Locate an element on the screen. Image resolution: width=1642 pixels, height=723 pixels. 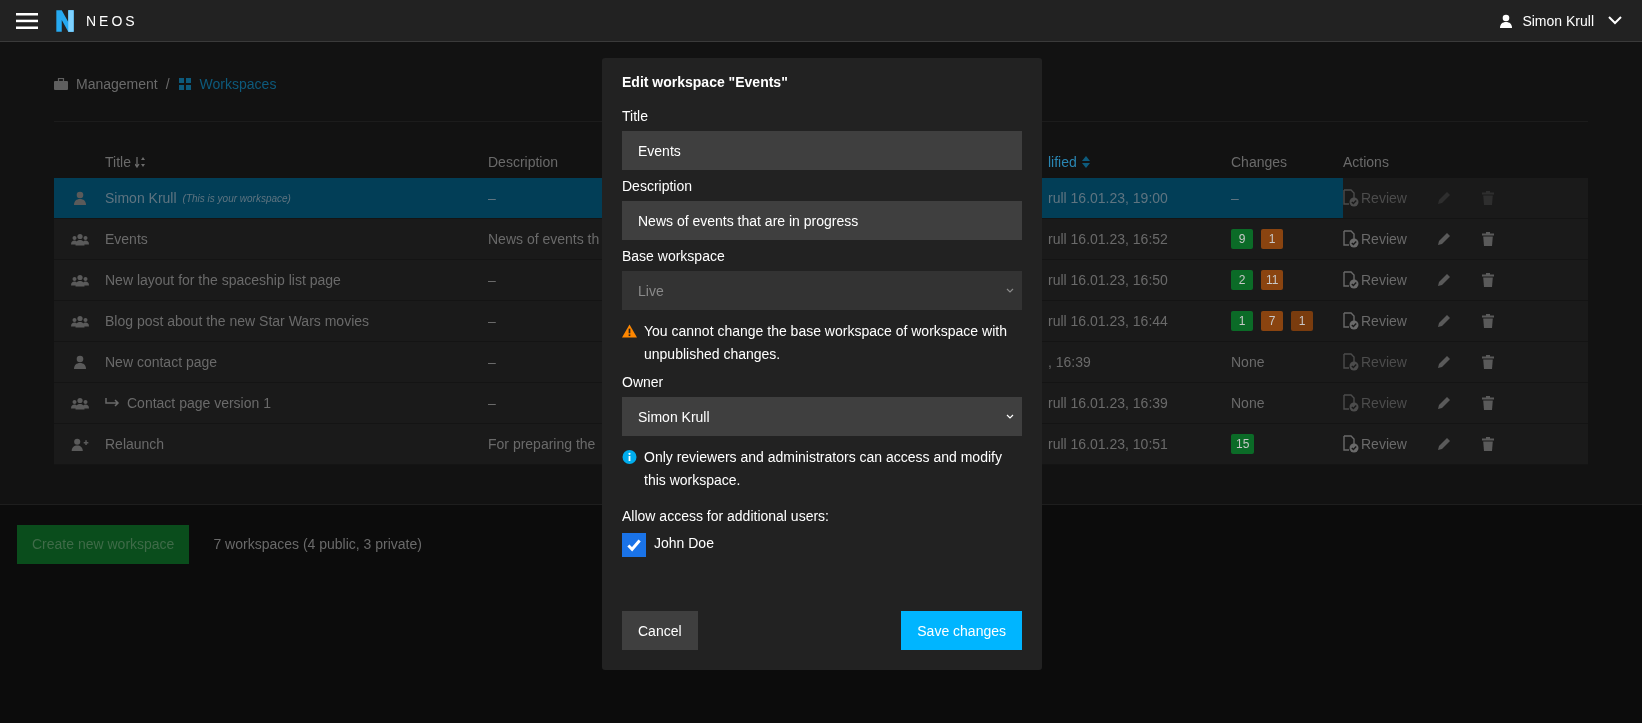
table-cell: For preparing the is located at coordinates (542, 444).